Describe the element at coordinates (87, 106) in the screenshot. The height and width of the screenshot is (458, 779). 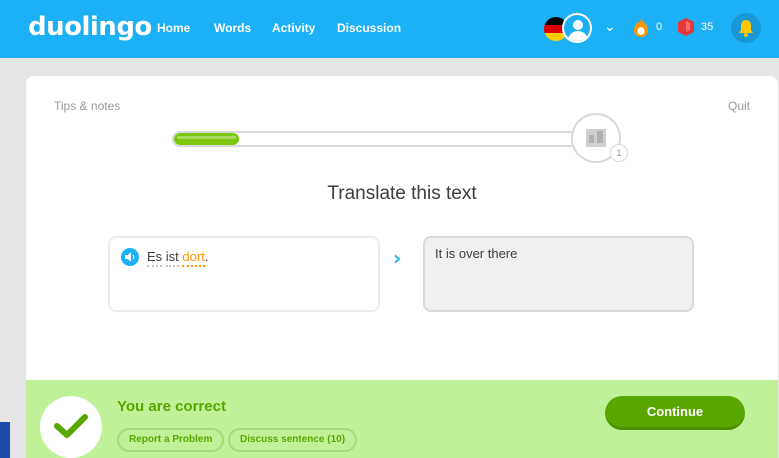
I see `tips-notes-link: Tips & notes` at that location.